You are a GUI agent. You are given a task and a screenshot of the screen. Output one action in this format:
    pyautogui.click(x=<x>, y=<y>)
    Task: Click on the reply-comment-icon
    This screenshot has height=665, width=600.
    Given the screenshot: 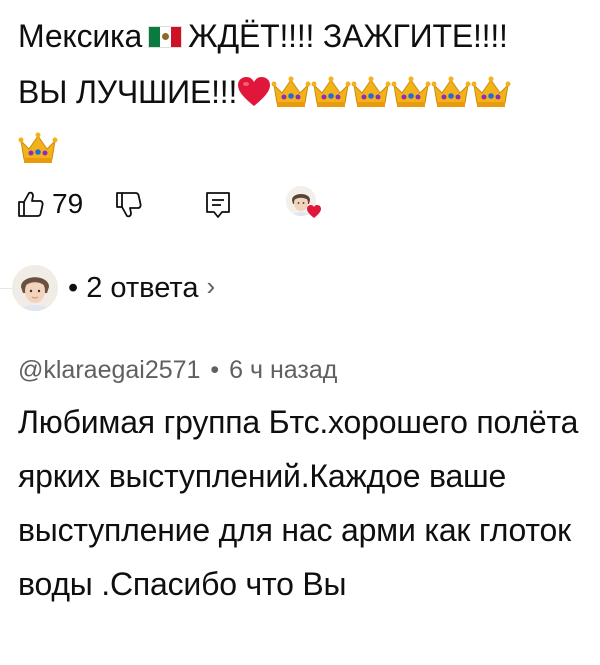 What is the action you would take?
    pyautogui.click(x=218, y=205)
    